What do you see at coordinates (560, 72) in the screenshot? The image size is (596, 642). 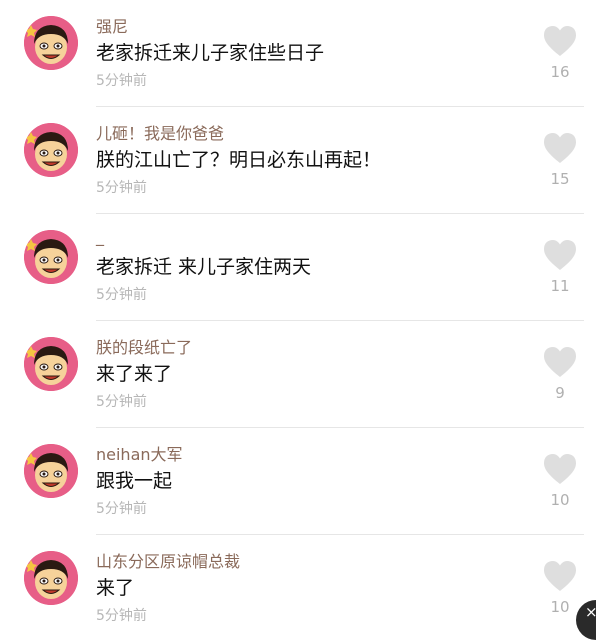 I see `like-count: 16` at bounding box center [560, 72].